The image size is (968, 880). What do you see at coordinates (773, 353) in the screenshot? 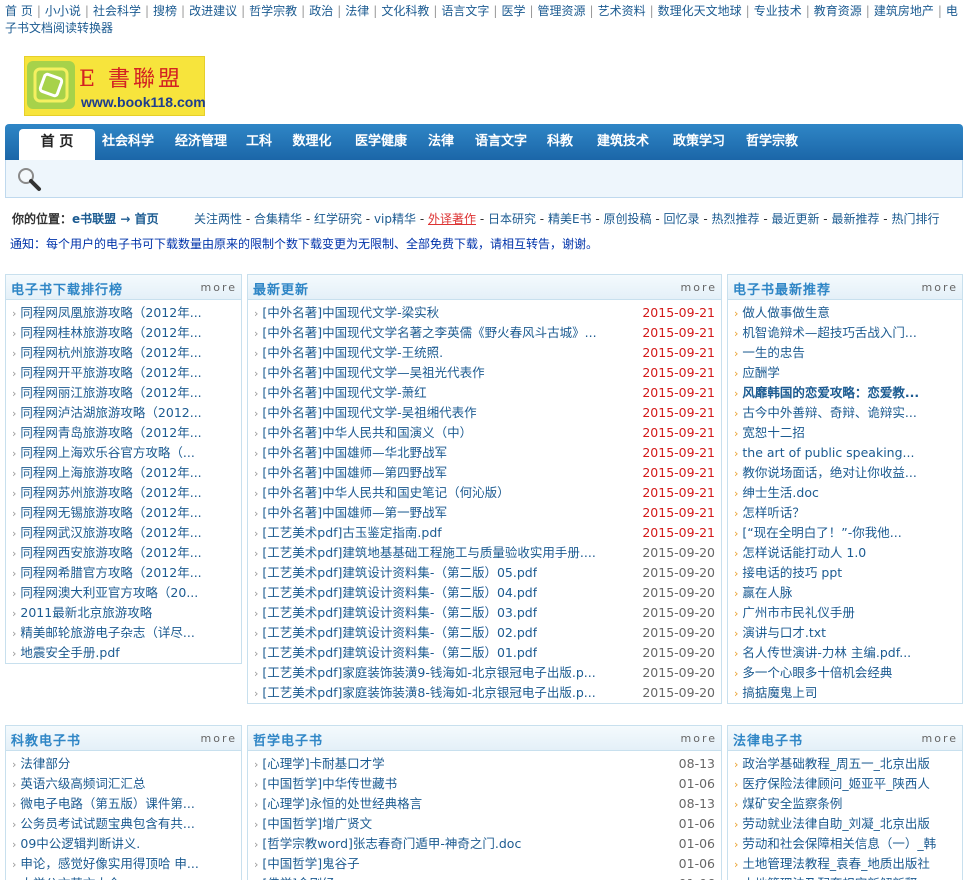
I see `item-link: 一生的忠告` at bounding box center [773, 353].